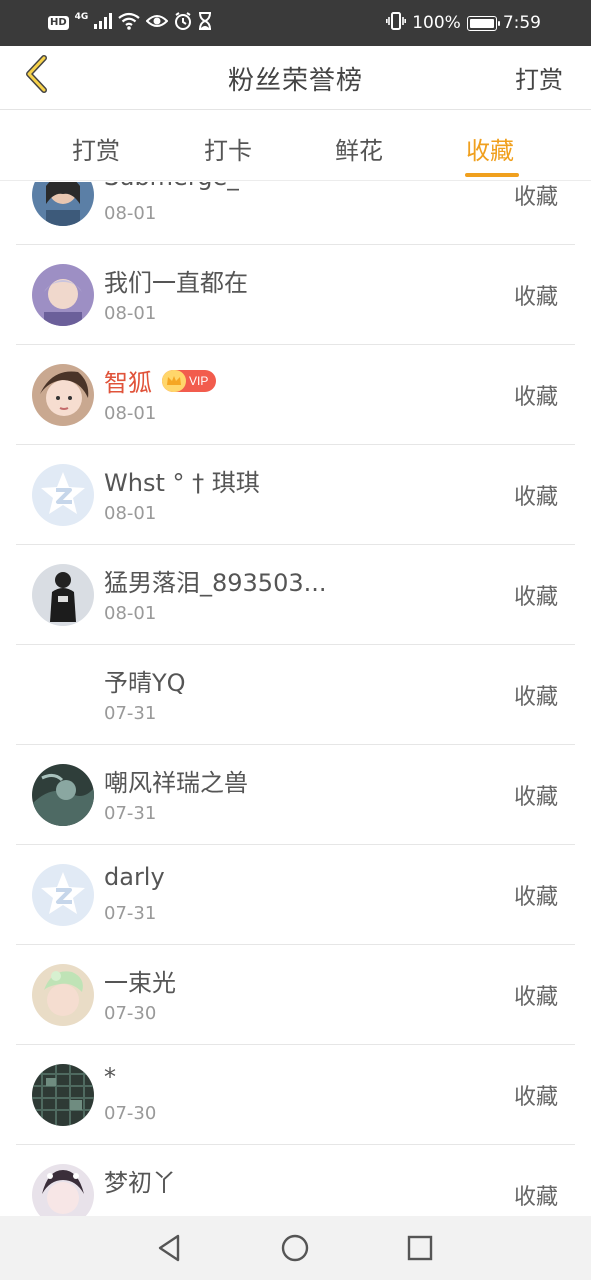 This screenshot has height=1280, width=591. What do you see at coordinates (539, 77) in the screenshot?
I see `reward-button: 打赏` at bounding box center [539, 77].